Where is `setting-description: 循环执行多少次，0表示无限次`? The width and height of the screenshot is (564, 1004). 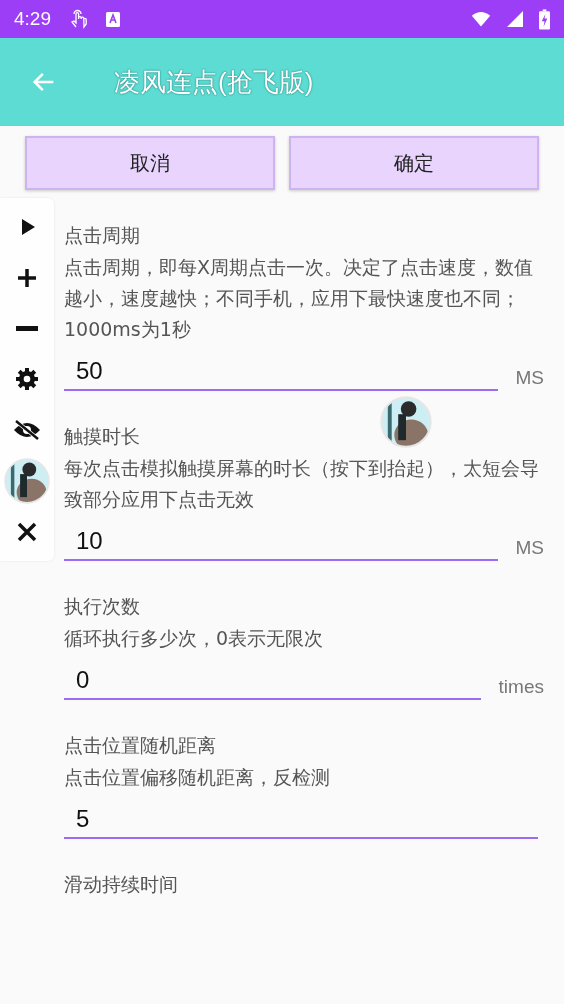 setting-description: 循环执行多少次，0表示无限次 is located at coordinates (194, 638).